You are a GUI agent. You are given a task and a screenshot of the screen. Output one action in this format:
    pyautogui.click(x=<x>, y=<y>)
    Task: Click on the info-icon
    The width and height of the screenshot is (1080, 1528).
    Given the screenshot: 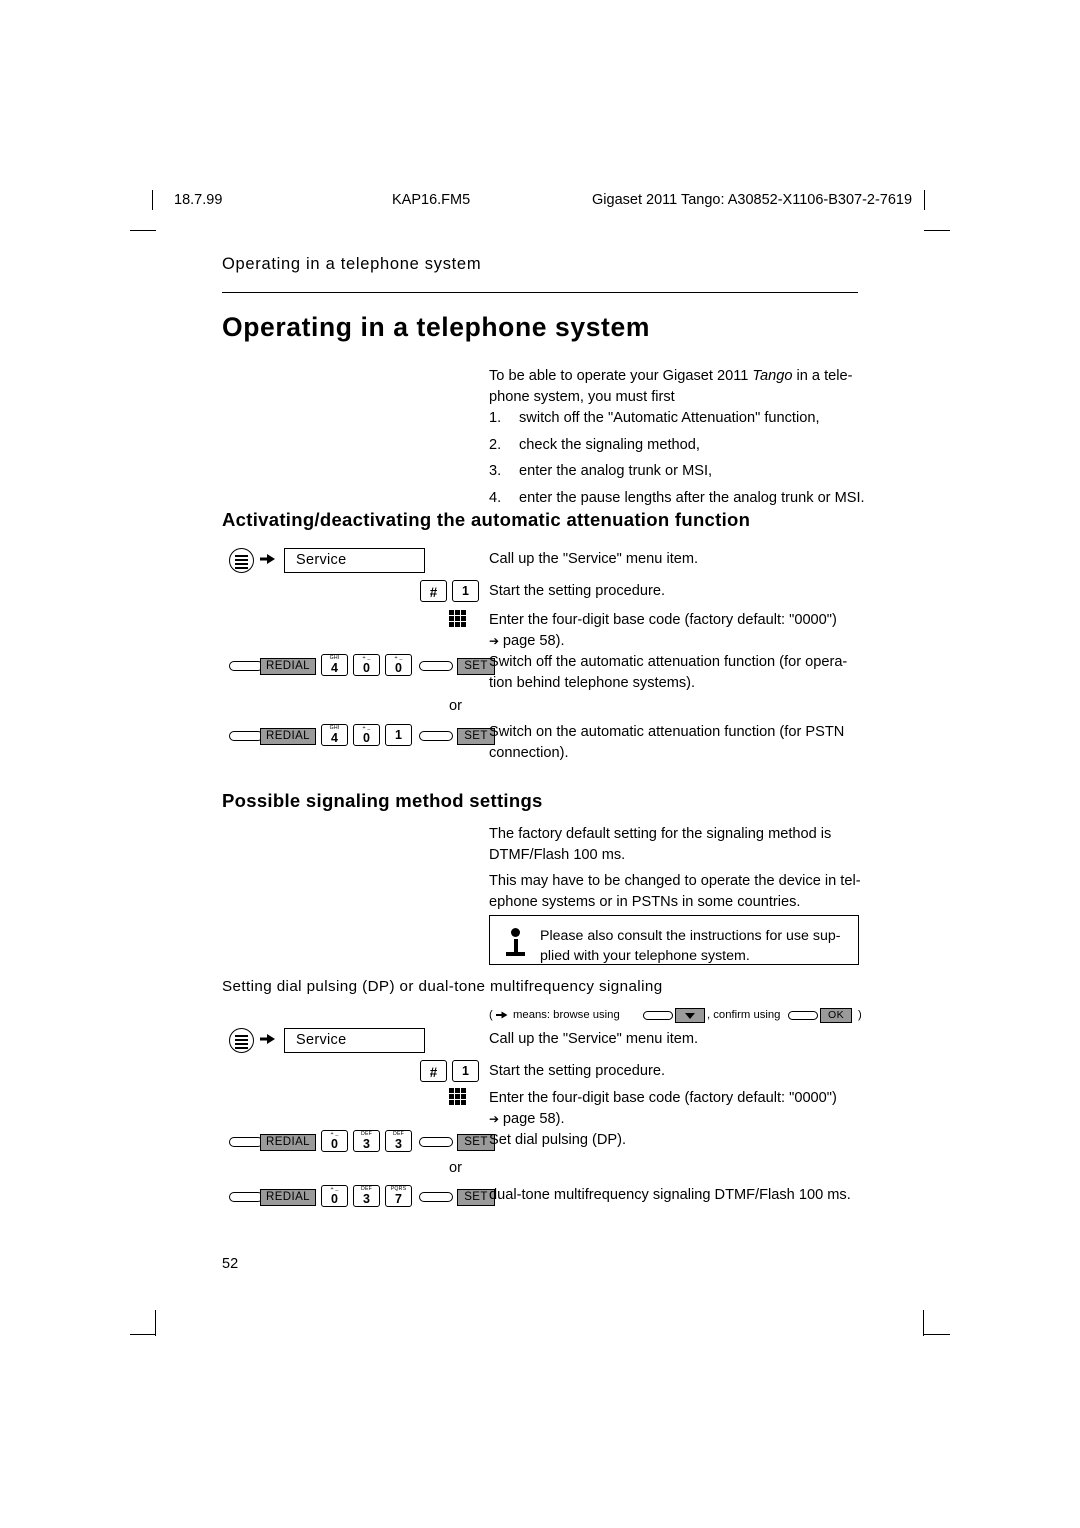 What is the action you would take?
    pyautogui.click(x=516, y=943)
    